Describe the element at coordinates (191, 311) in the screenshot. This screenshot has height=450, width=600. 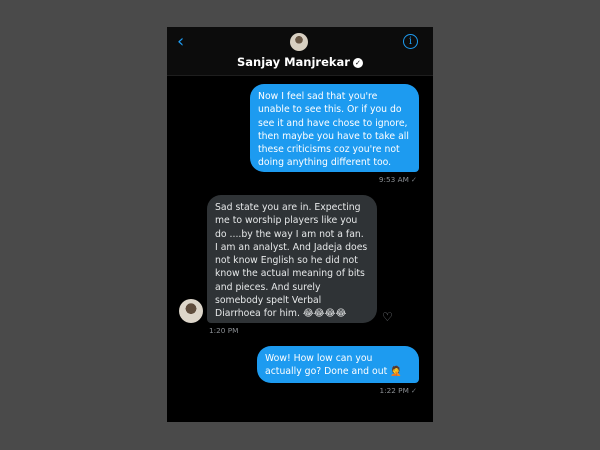
I see `sender-avatar` at that location.